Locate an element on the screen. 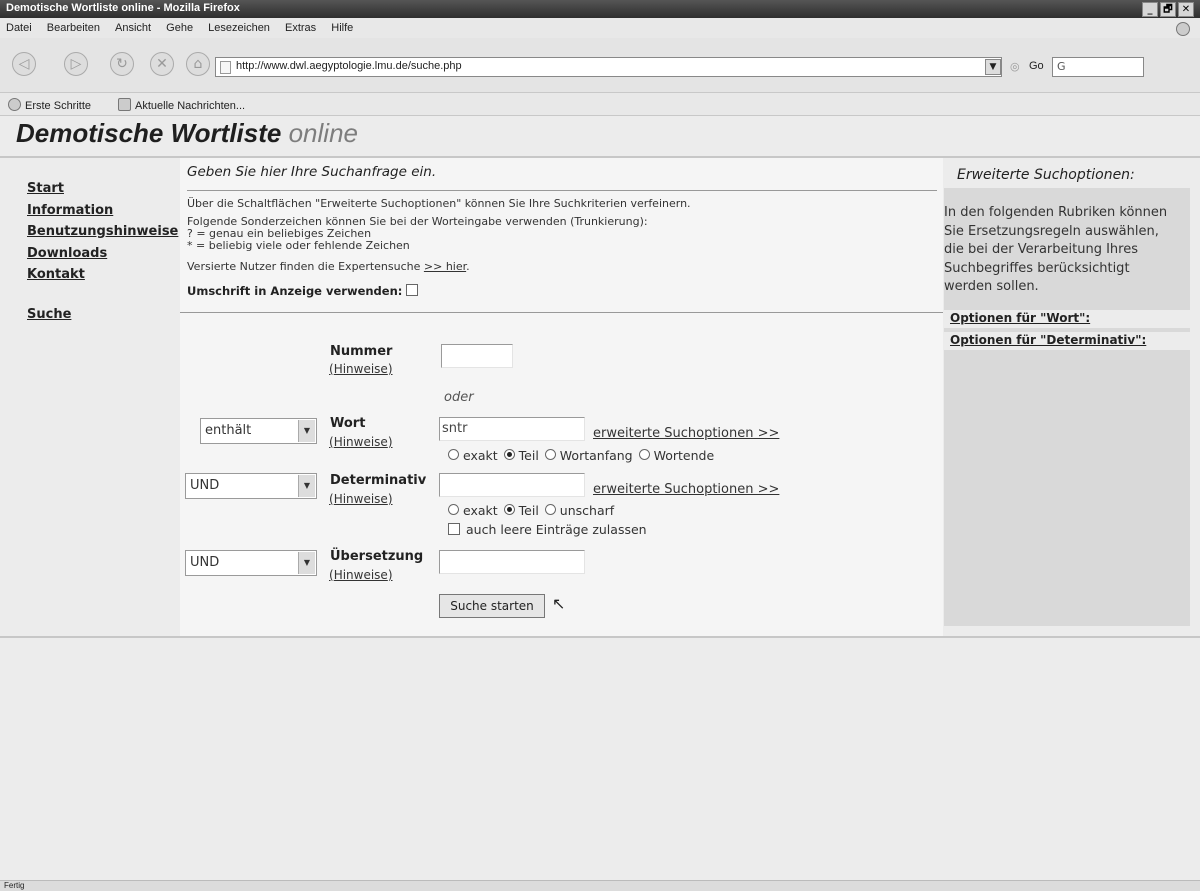 The image size is (1200, 891). nav-downloads: Downloads is located at coordinates (102, 254).